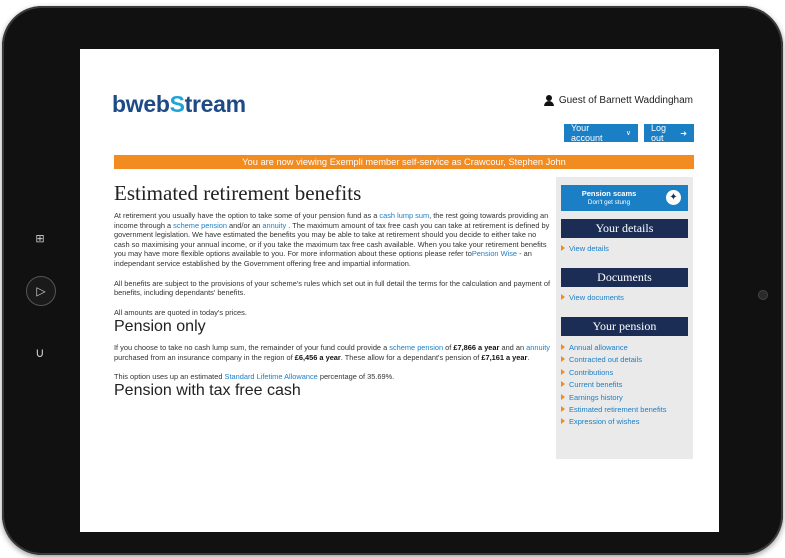 The image size is (785, 558). I want to click on logo: bwebStream, so click(179, 104).